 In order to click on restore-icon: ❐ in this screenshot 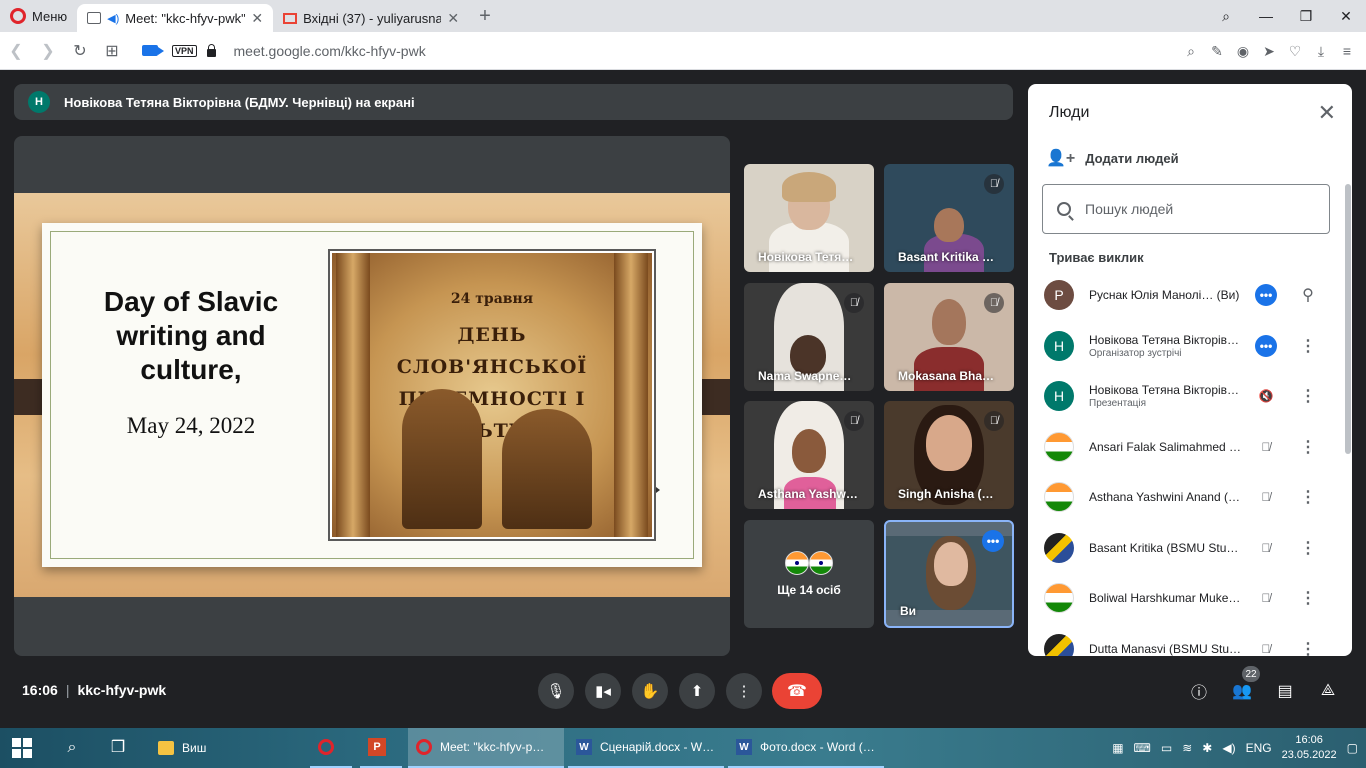, I will do `click(1306, 16)`.